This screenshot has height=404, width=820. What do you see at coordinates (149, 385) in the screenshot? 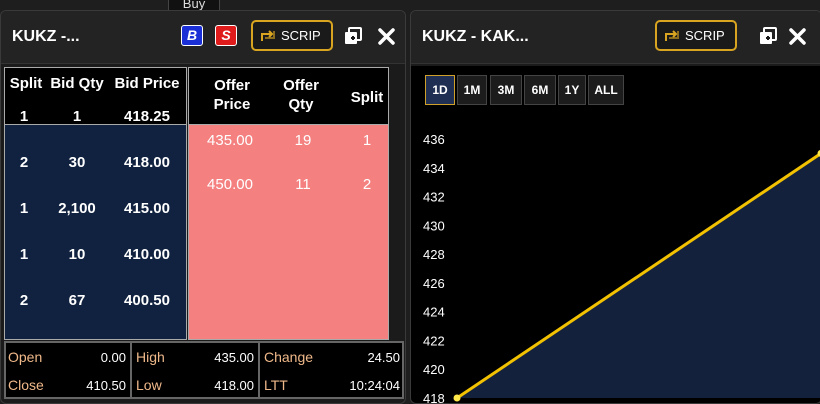
I see `low-label: Low` at bounding box center [149, 385].